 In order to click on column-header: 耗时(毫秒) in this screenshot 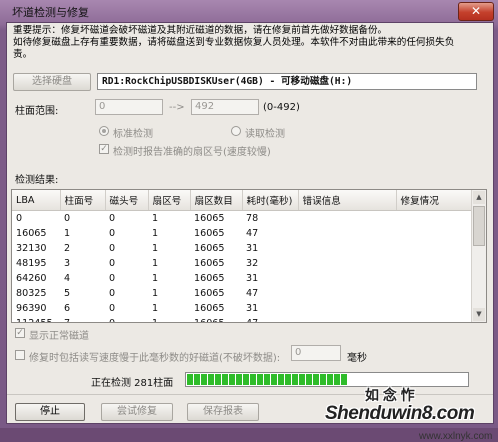, I will do `click(270, 200)`.